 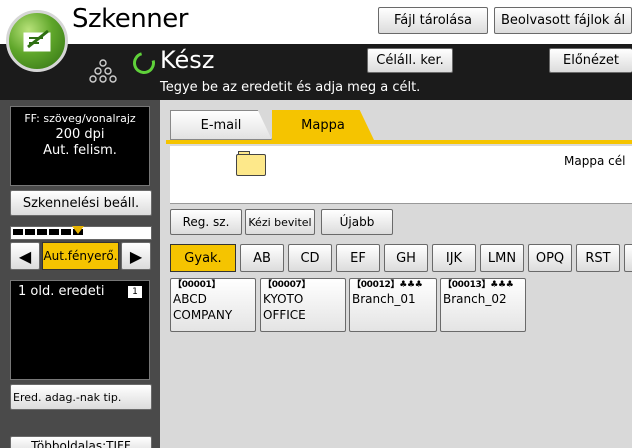 I want to click on original-sides-label: 1 old. eredeti, so click(x=61, y=291).